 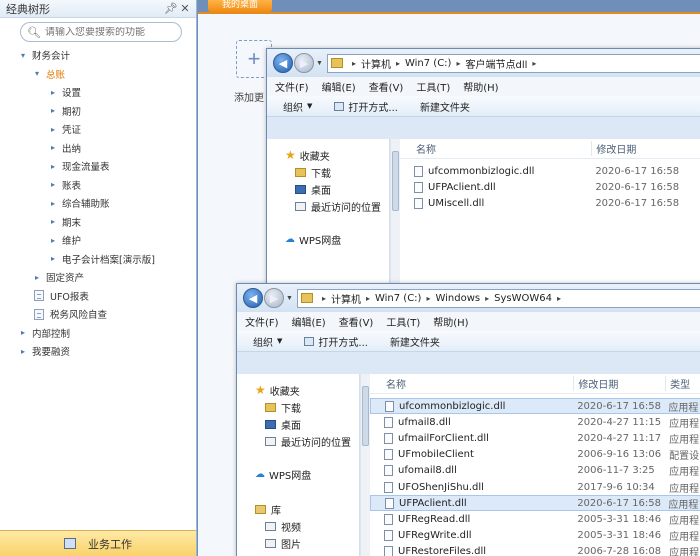 What do you see at coordinates (289, 298) in the screenshot?
I see `history-dropdown: ▼` at bounding box center [289, 298].